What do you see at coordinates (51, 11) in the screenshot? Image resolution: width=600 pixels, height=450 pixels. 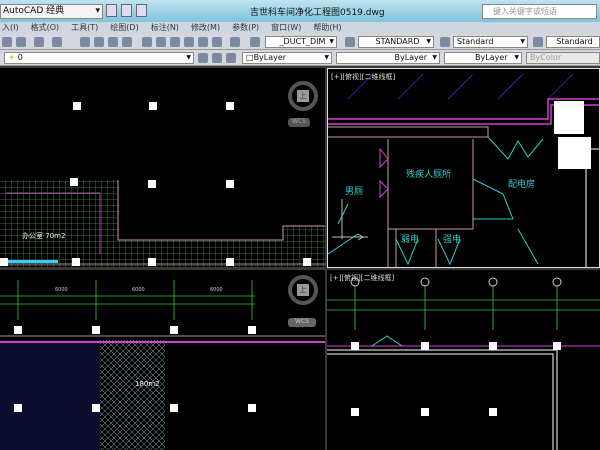 I see `workspace-dropdown: AutoCAD 经典 ▾` at bounding box center [51, 11].